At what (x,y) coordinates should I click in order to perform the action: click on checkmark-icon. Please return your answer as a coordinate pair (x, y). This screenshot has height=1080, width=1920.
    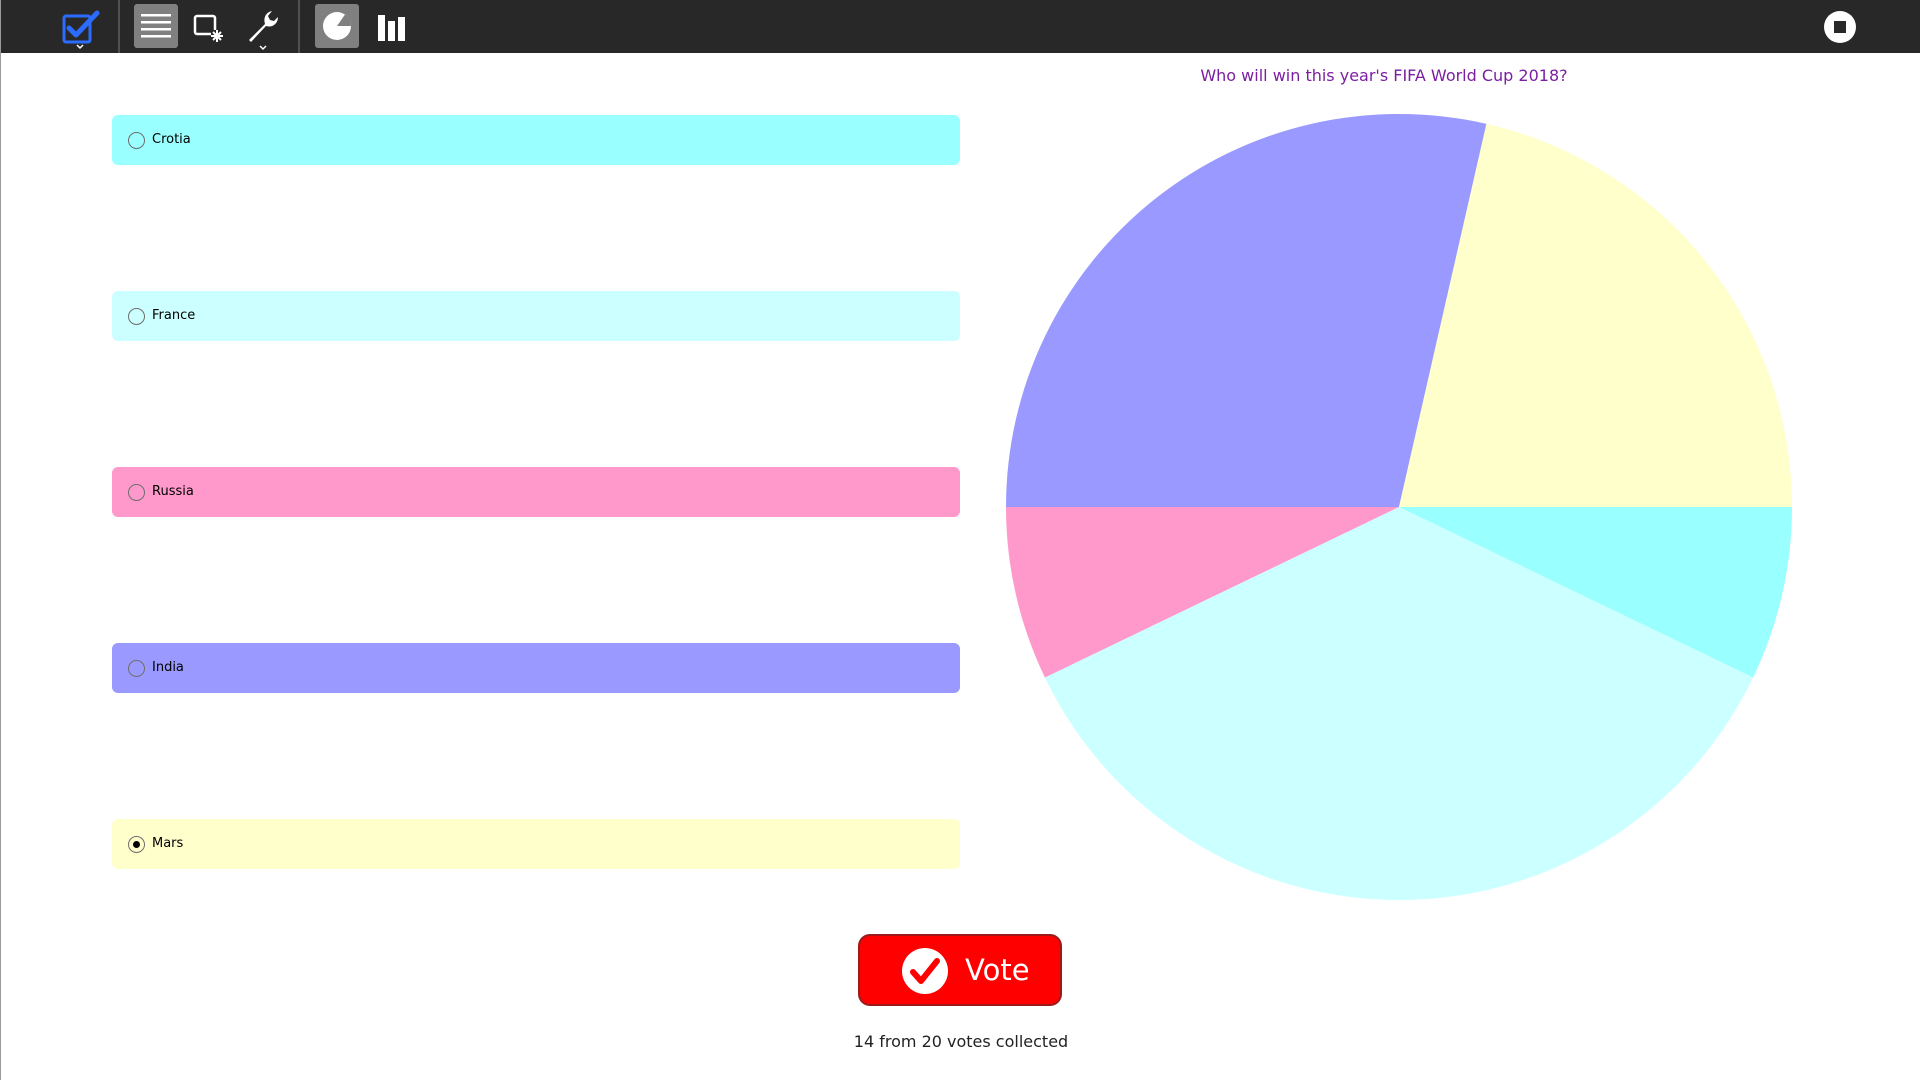
    Looking at the image, I should click on (925, 971).